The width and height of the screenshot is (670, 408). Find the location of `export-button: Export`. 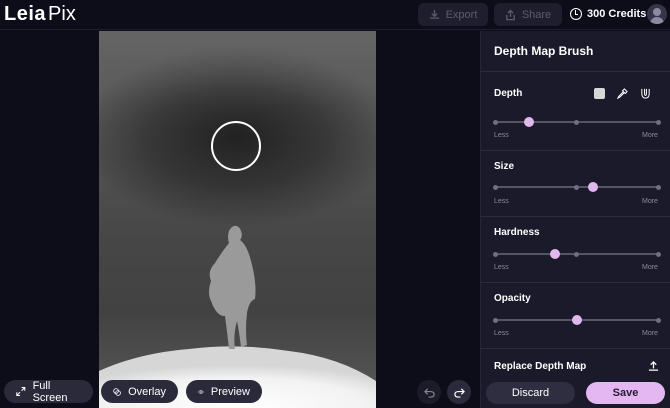

export-button: Export is located at coordinates (453, 14).